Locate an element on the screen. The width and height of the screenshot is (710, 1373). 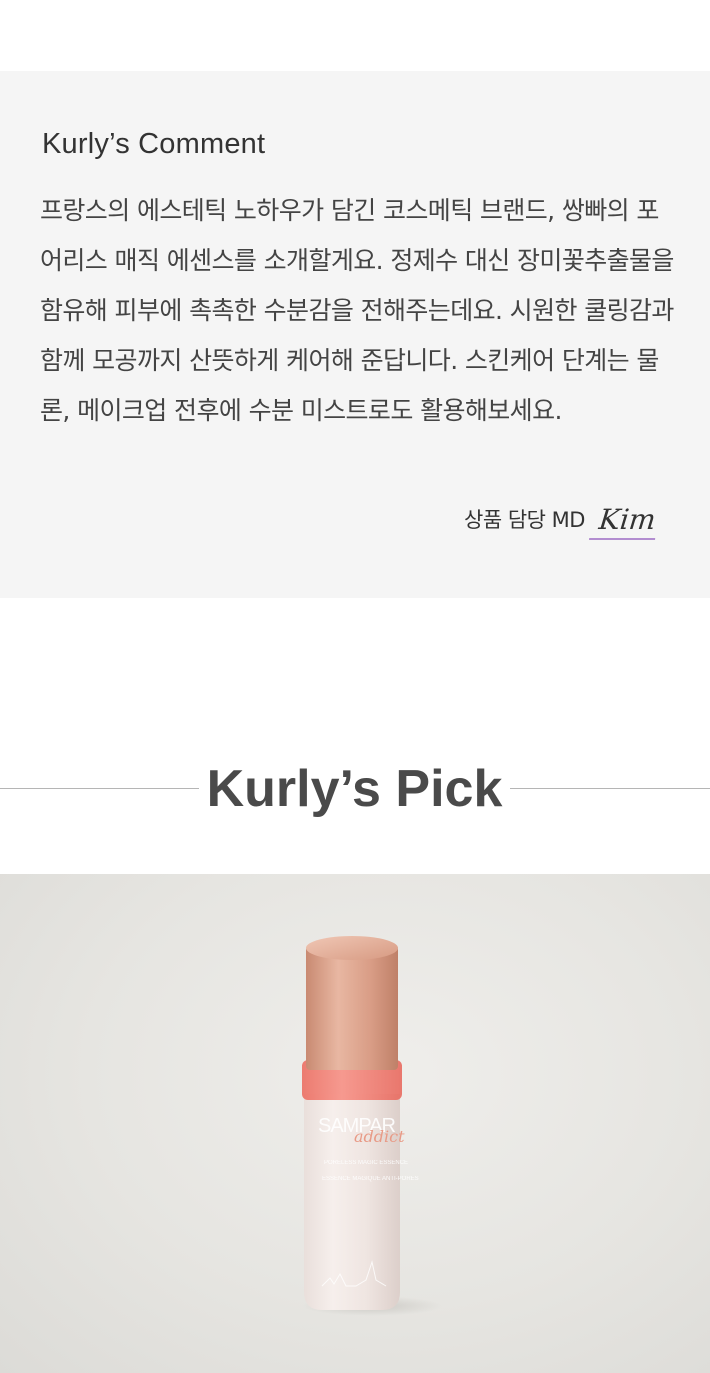
divider-left is located at coordinates (99, 788).